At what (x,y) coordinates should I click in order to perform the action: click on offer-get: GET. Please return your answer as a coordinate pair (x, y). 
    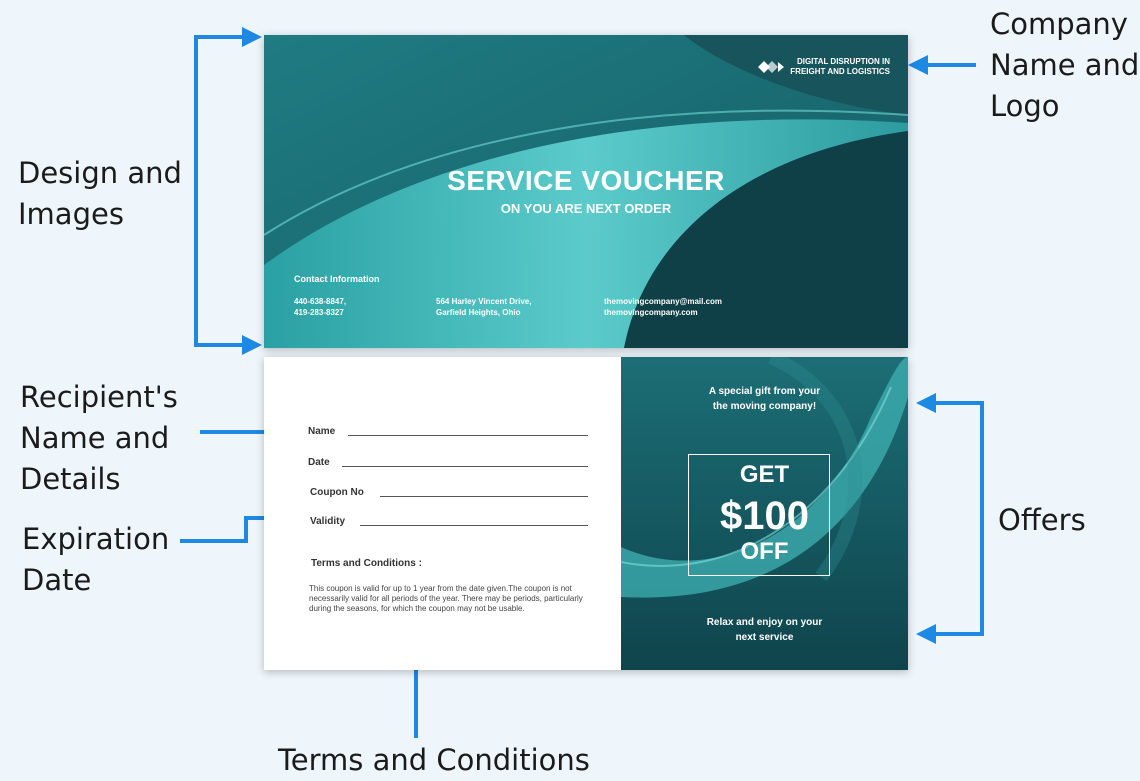
    Looking at the image, I should click on (764, 474).